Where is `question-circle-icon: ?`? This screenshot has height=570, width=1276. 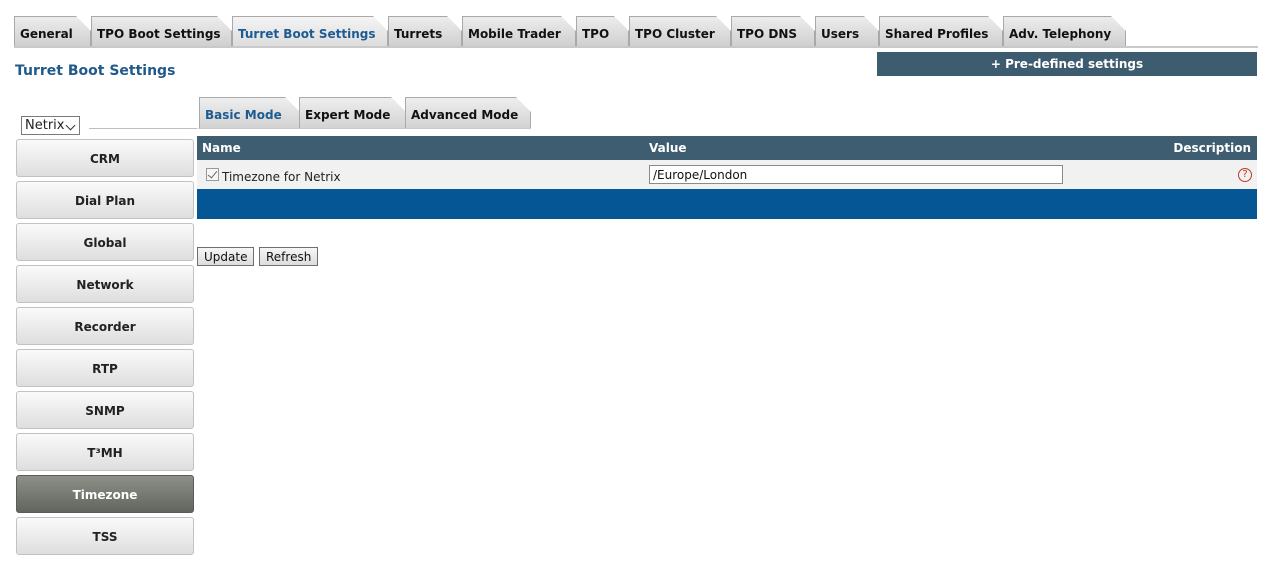
question-circle-icon: ? is located at coordinates (1245, 175).